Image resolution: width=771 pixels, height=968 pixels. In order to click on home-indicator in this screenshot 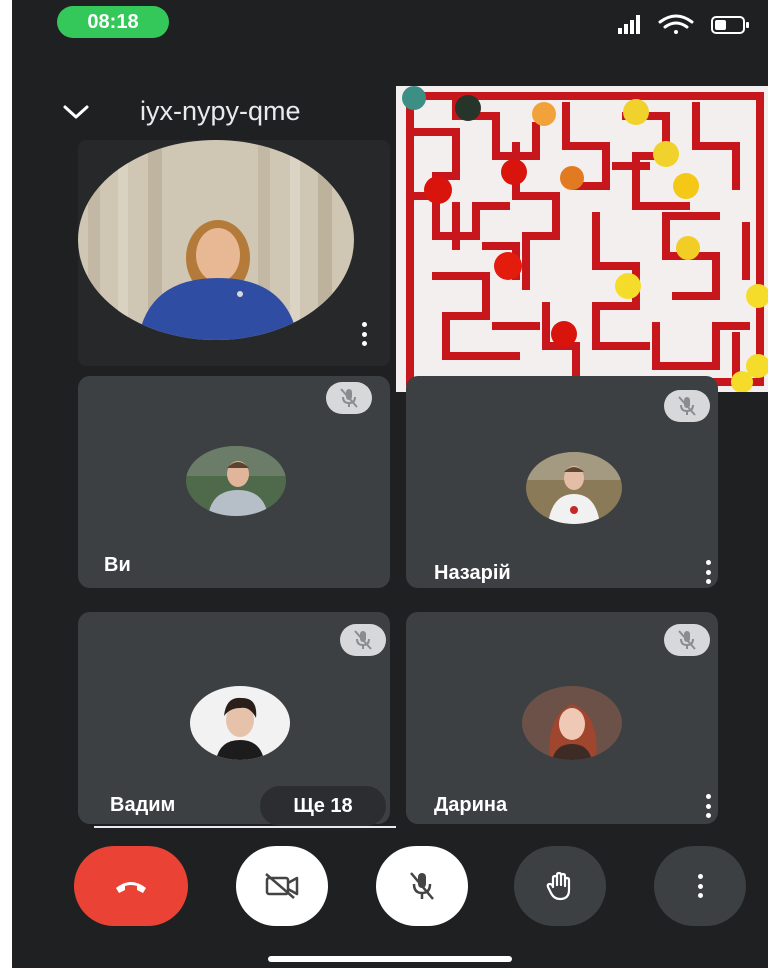, I will do `click(390, 959)`.